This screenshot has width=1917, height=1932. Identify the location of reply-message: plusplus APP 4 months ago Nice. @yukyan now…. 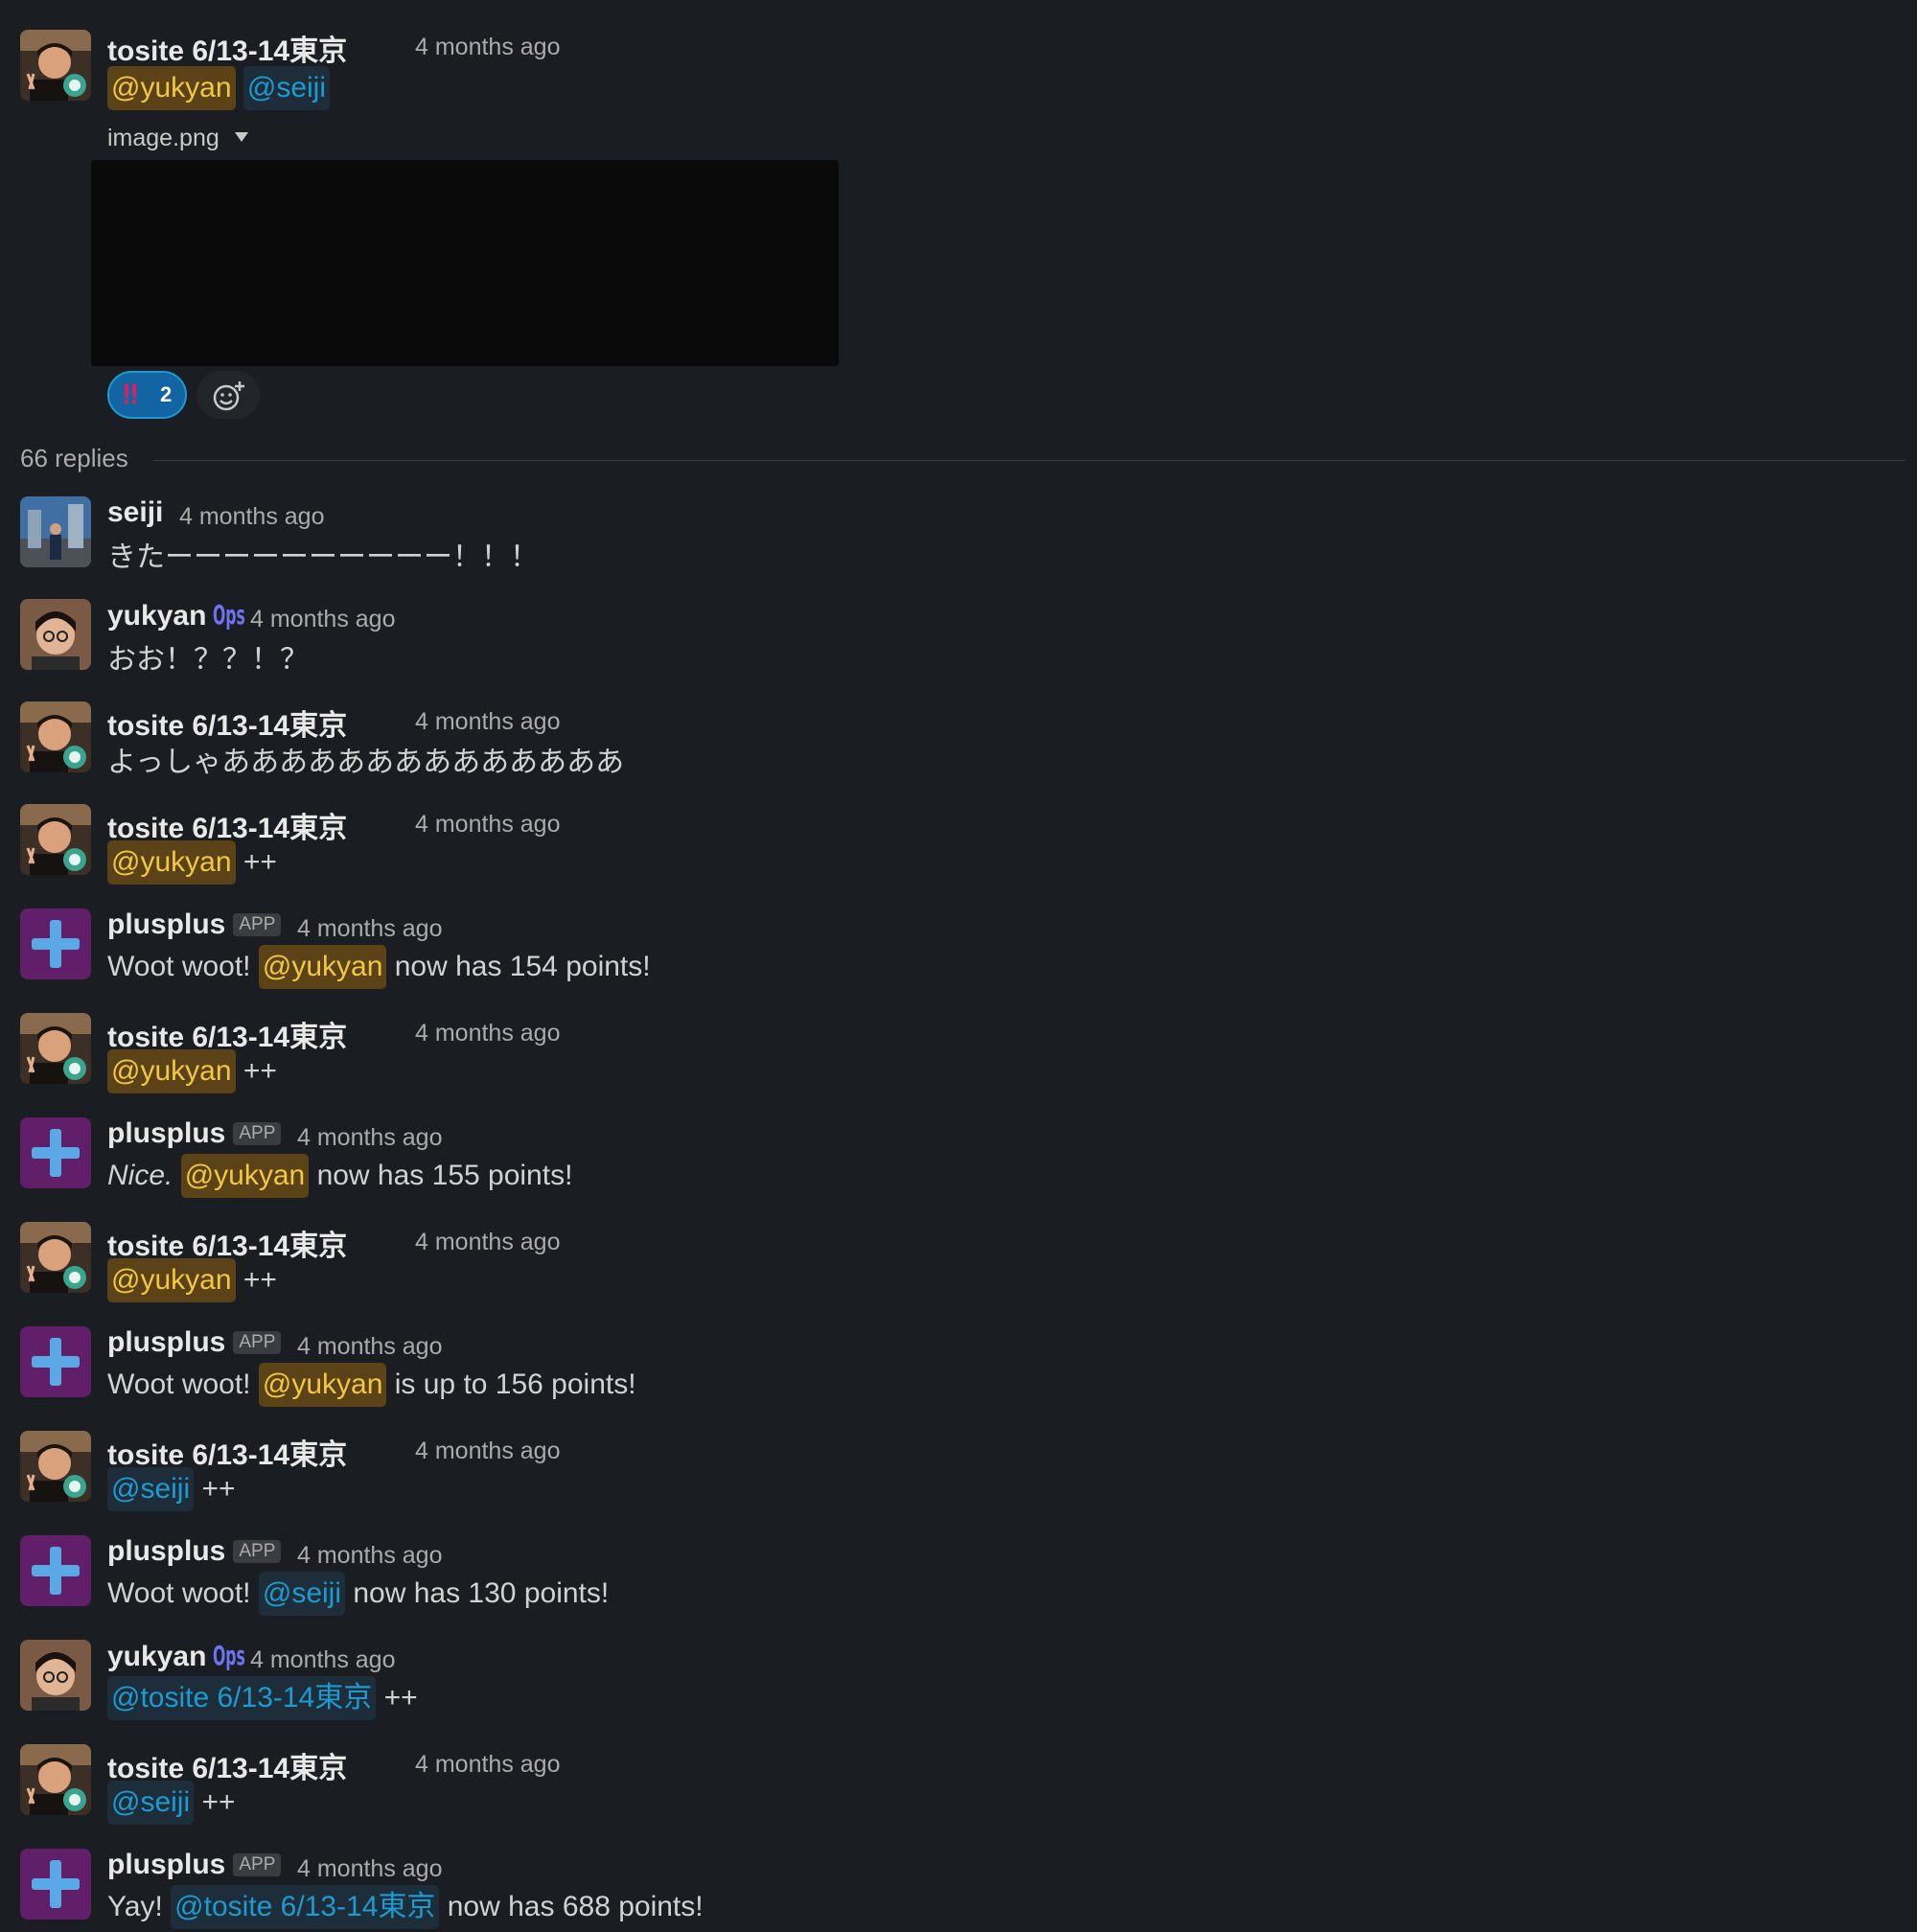
(958, 1165).